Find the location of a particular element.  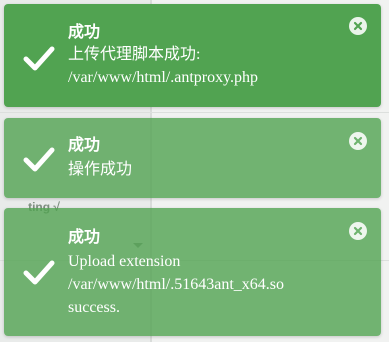

toast-message: 上传代理脚本成功: /var/www/html/.antproxy.php is located at coordinates (163, 66).